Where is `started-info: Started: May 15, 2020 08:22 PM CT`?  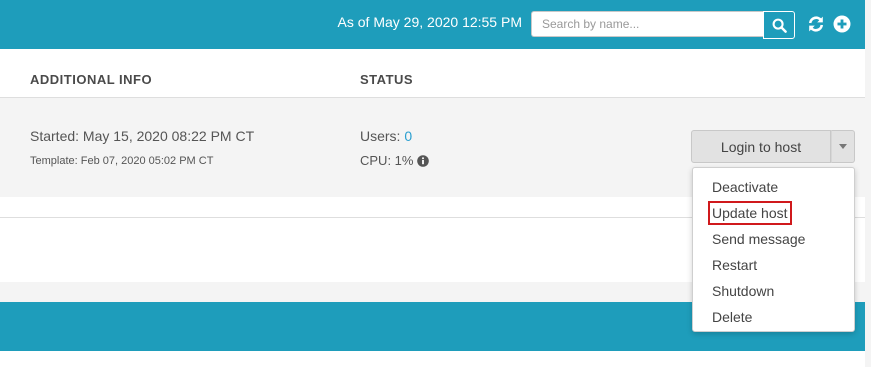
started-info: Started: May 15, 2020 08:22 PM CT is located at coordinates (142, 136).